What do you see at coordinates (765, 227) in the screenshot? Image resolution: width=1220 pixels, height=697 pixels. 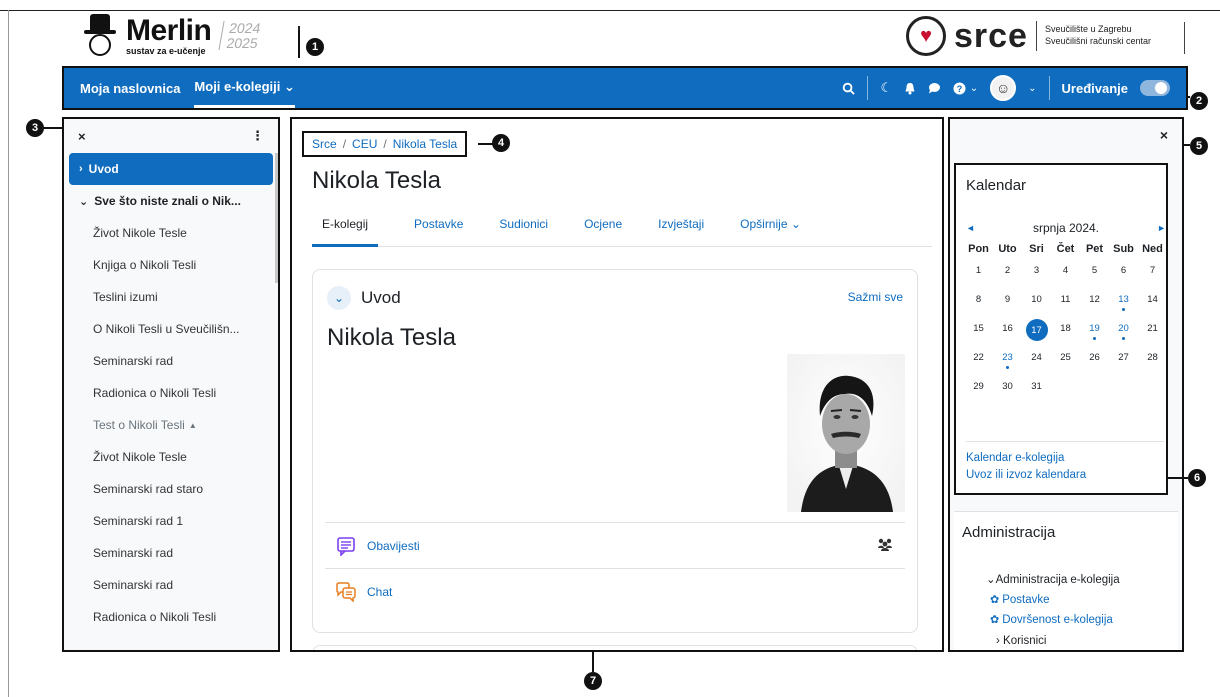 I see `tab-more: Opširnije ⌄` at bounding box center [765, 227].